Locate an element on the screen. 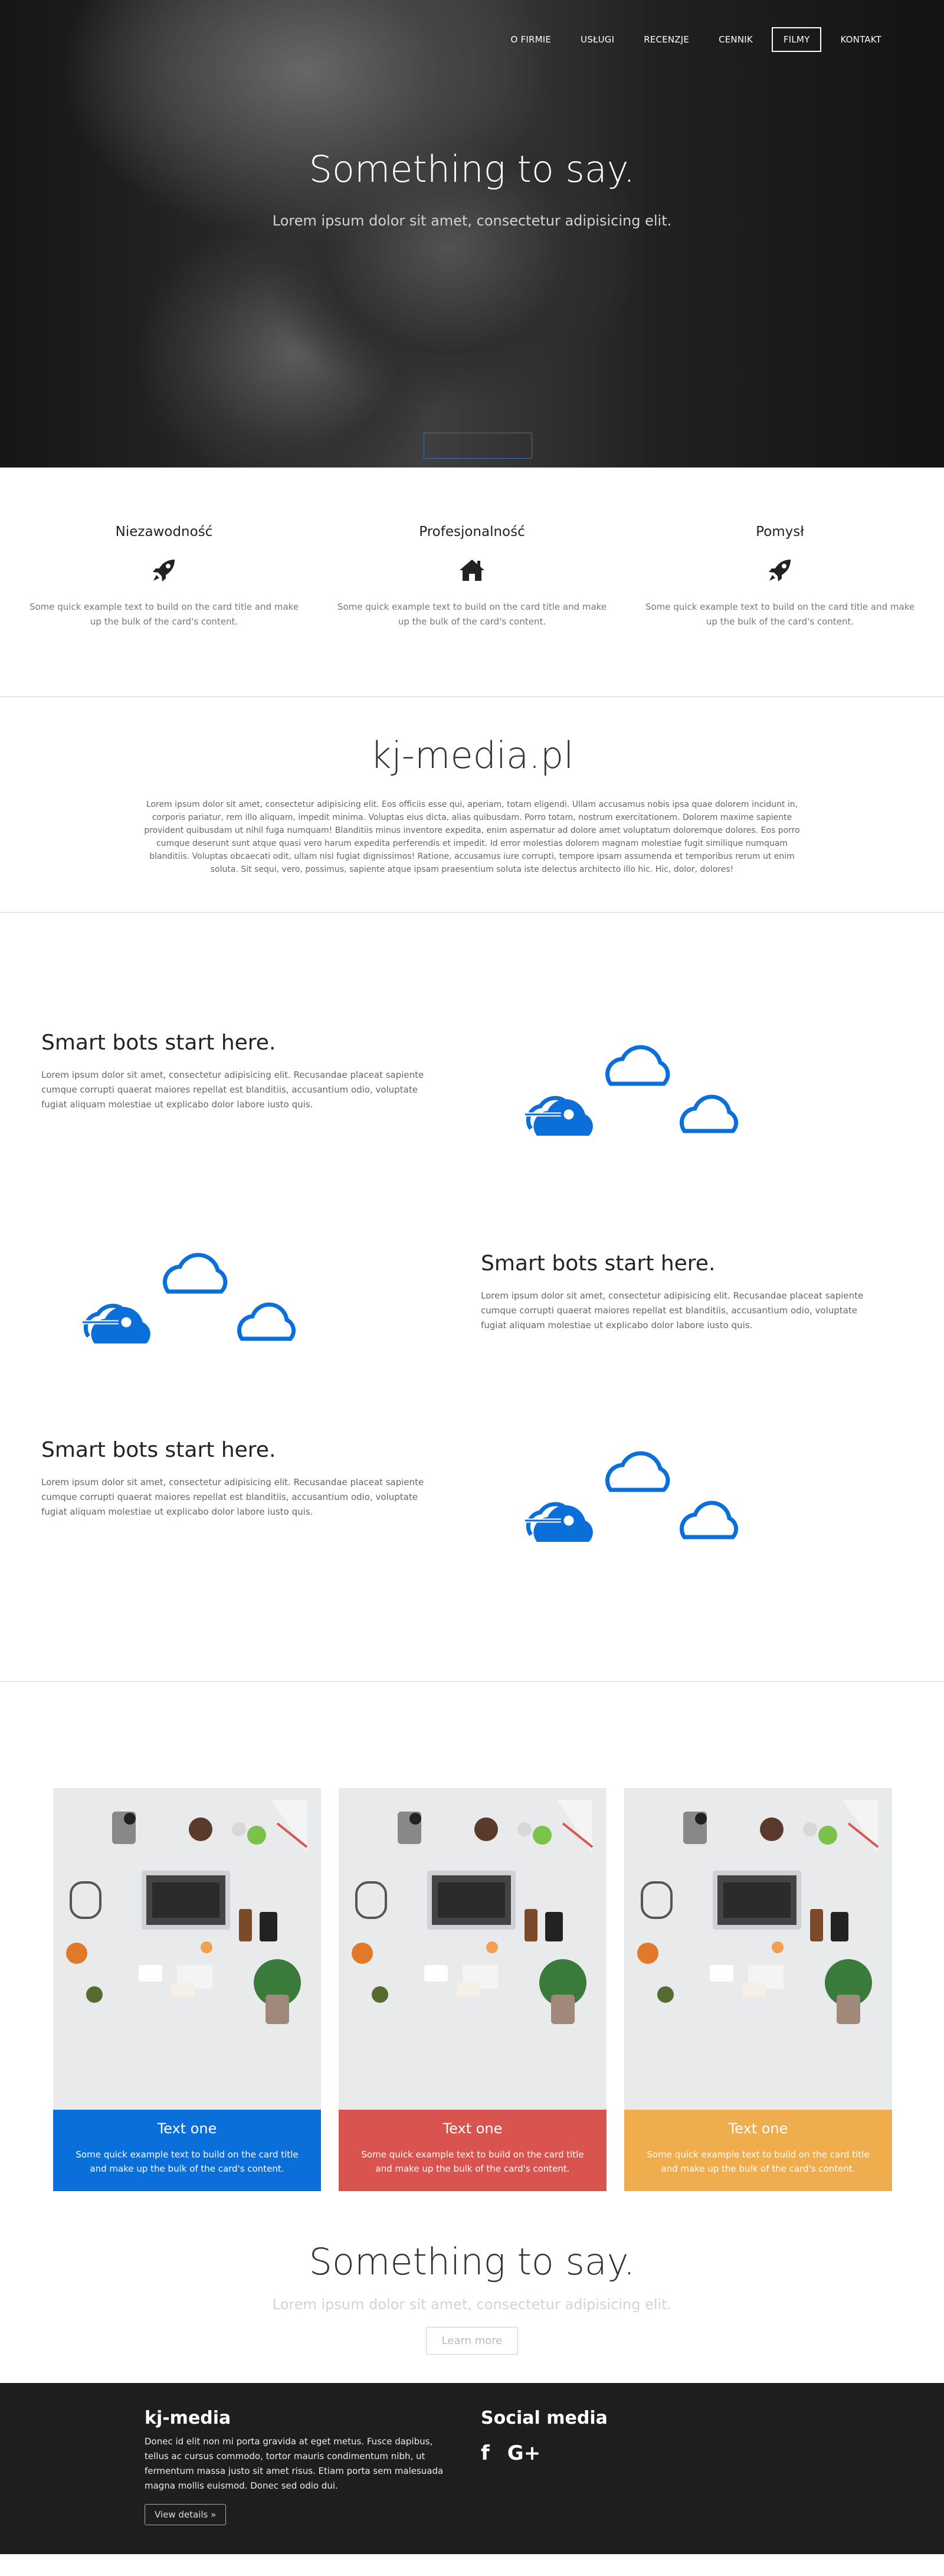  facebook-icon: f is located at coordinates (485, 2453).